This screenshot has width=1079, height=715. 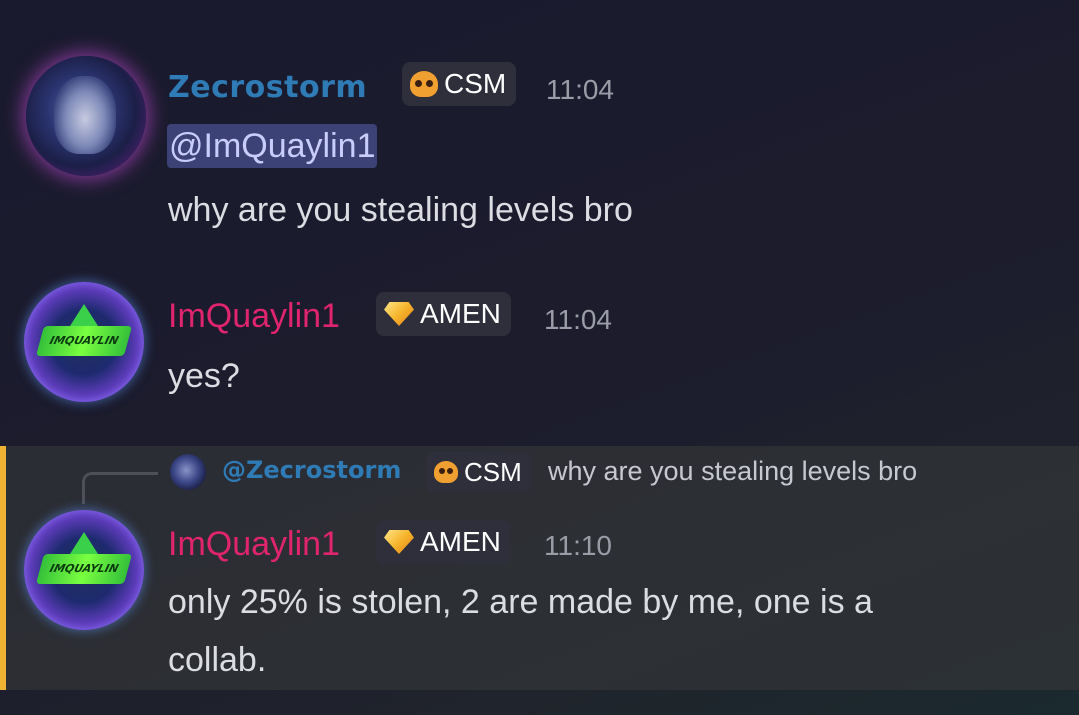 I want to click on reply-role-tag-csm: CSM, so click(x=479, y=472).